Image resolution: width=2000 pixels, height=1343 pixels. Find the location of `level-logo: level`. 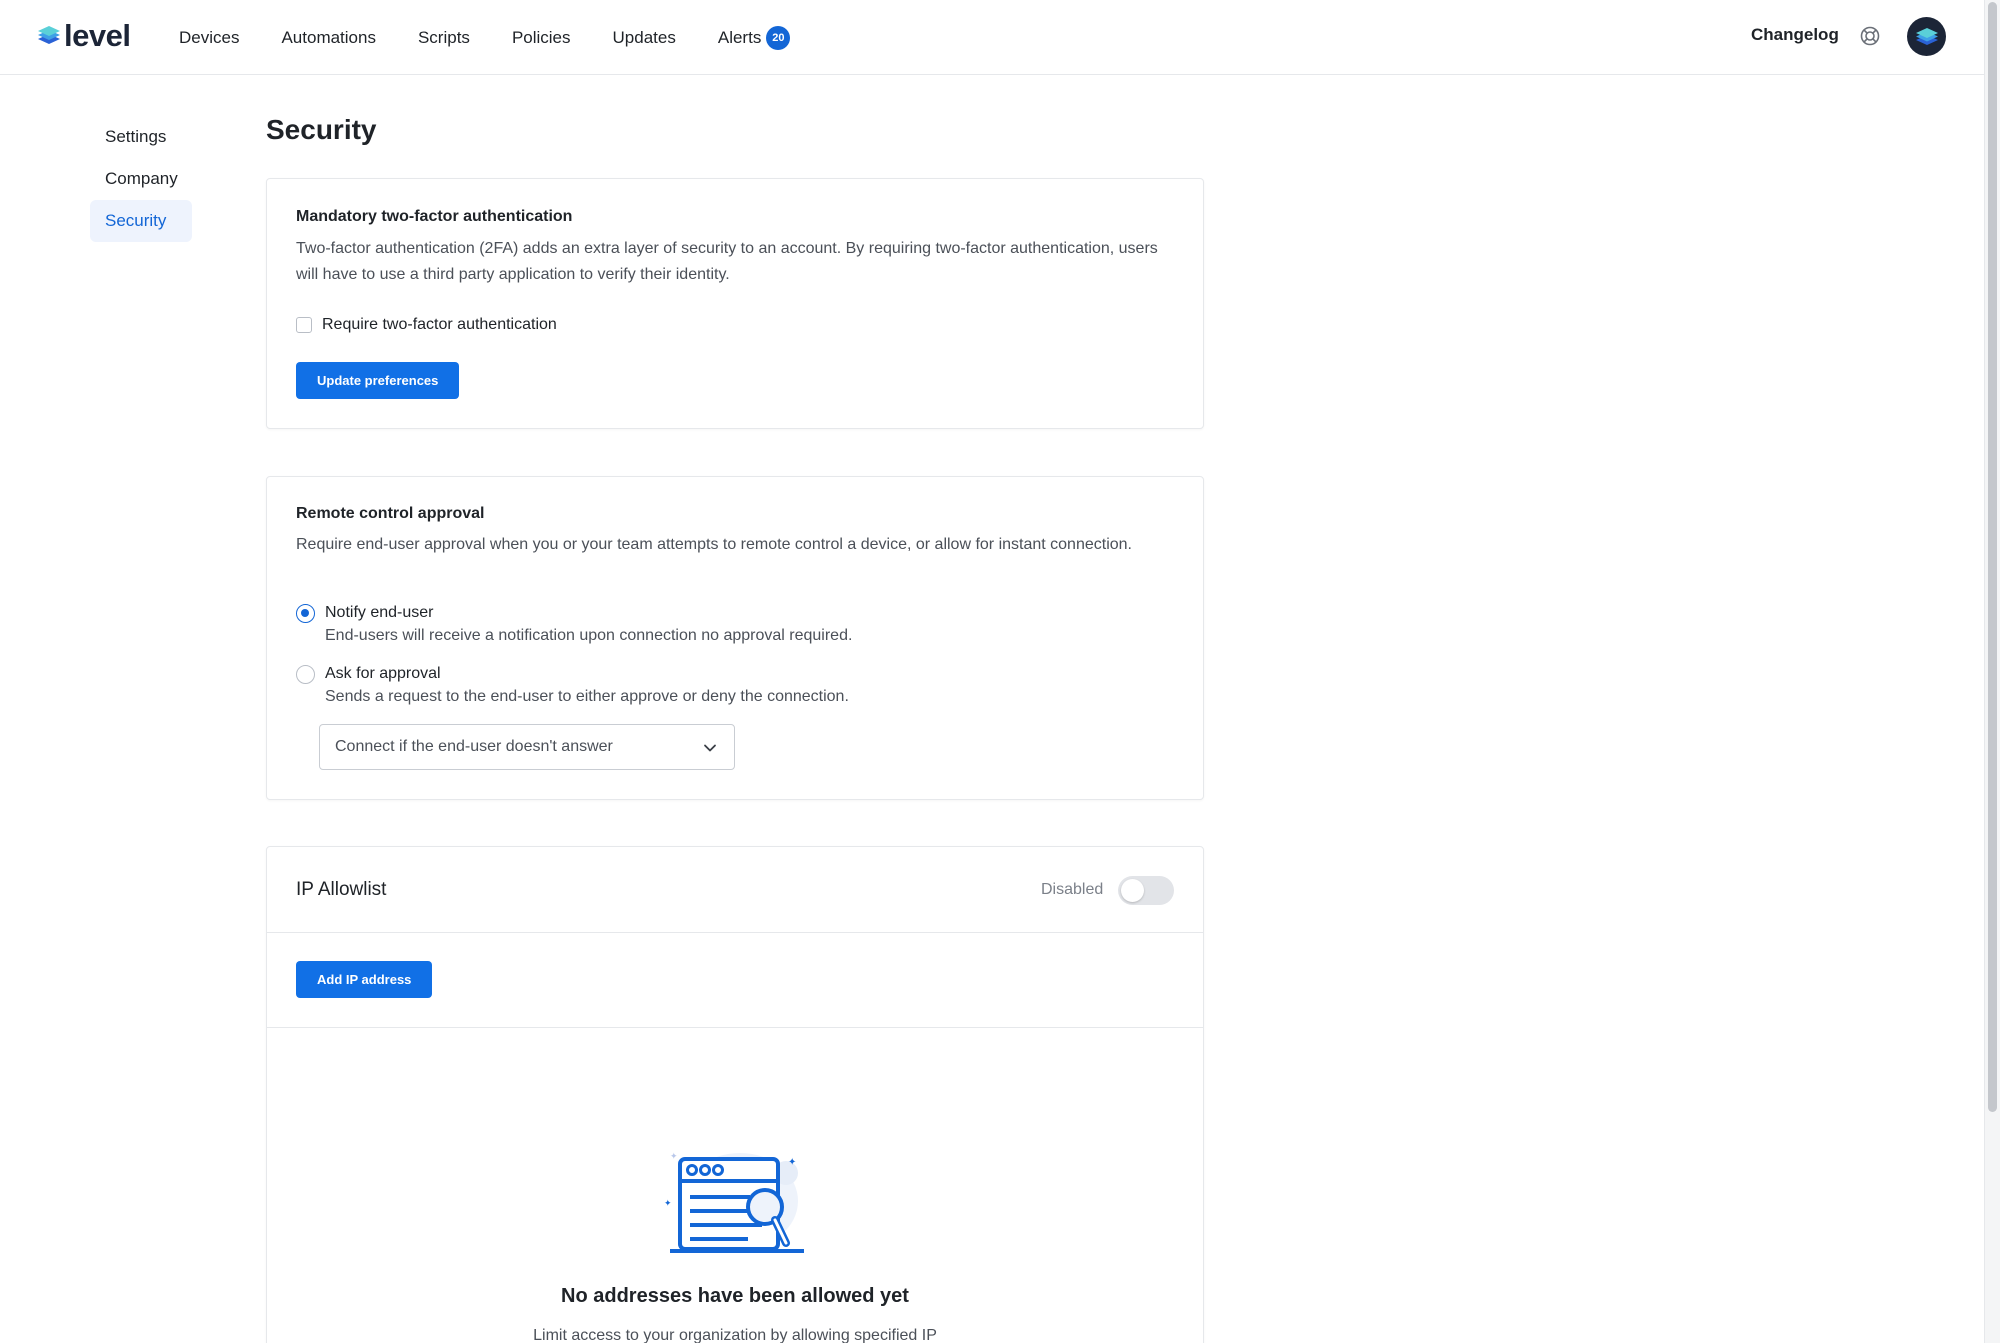

level-logo: level is located at coordinates (83, 35).